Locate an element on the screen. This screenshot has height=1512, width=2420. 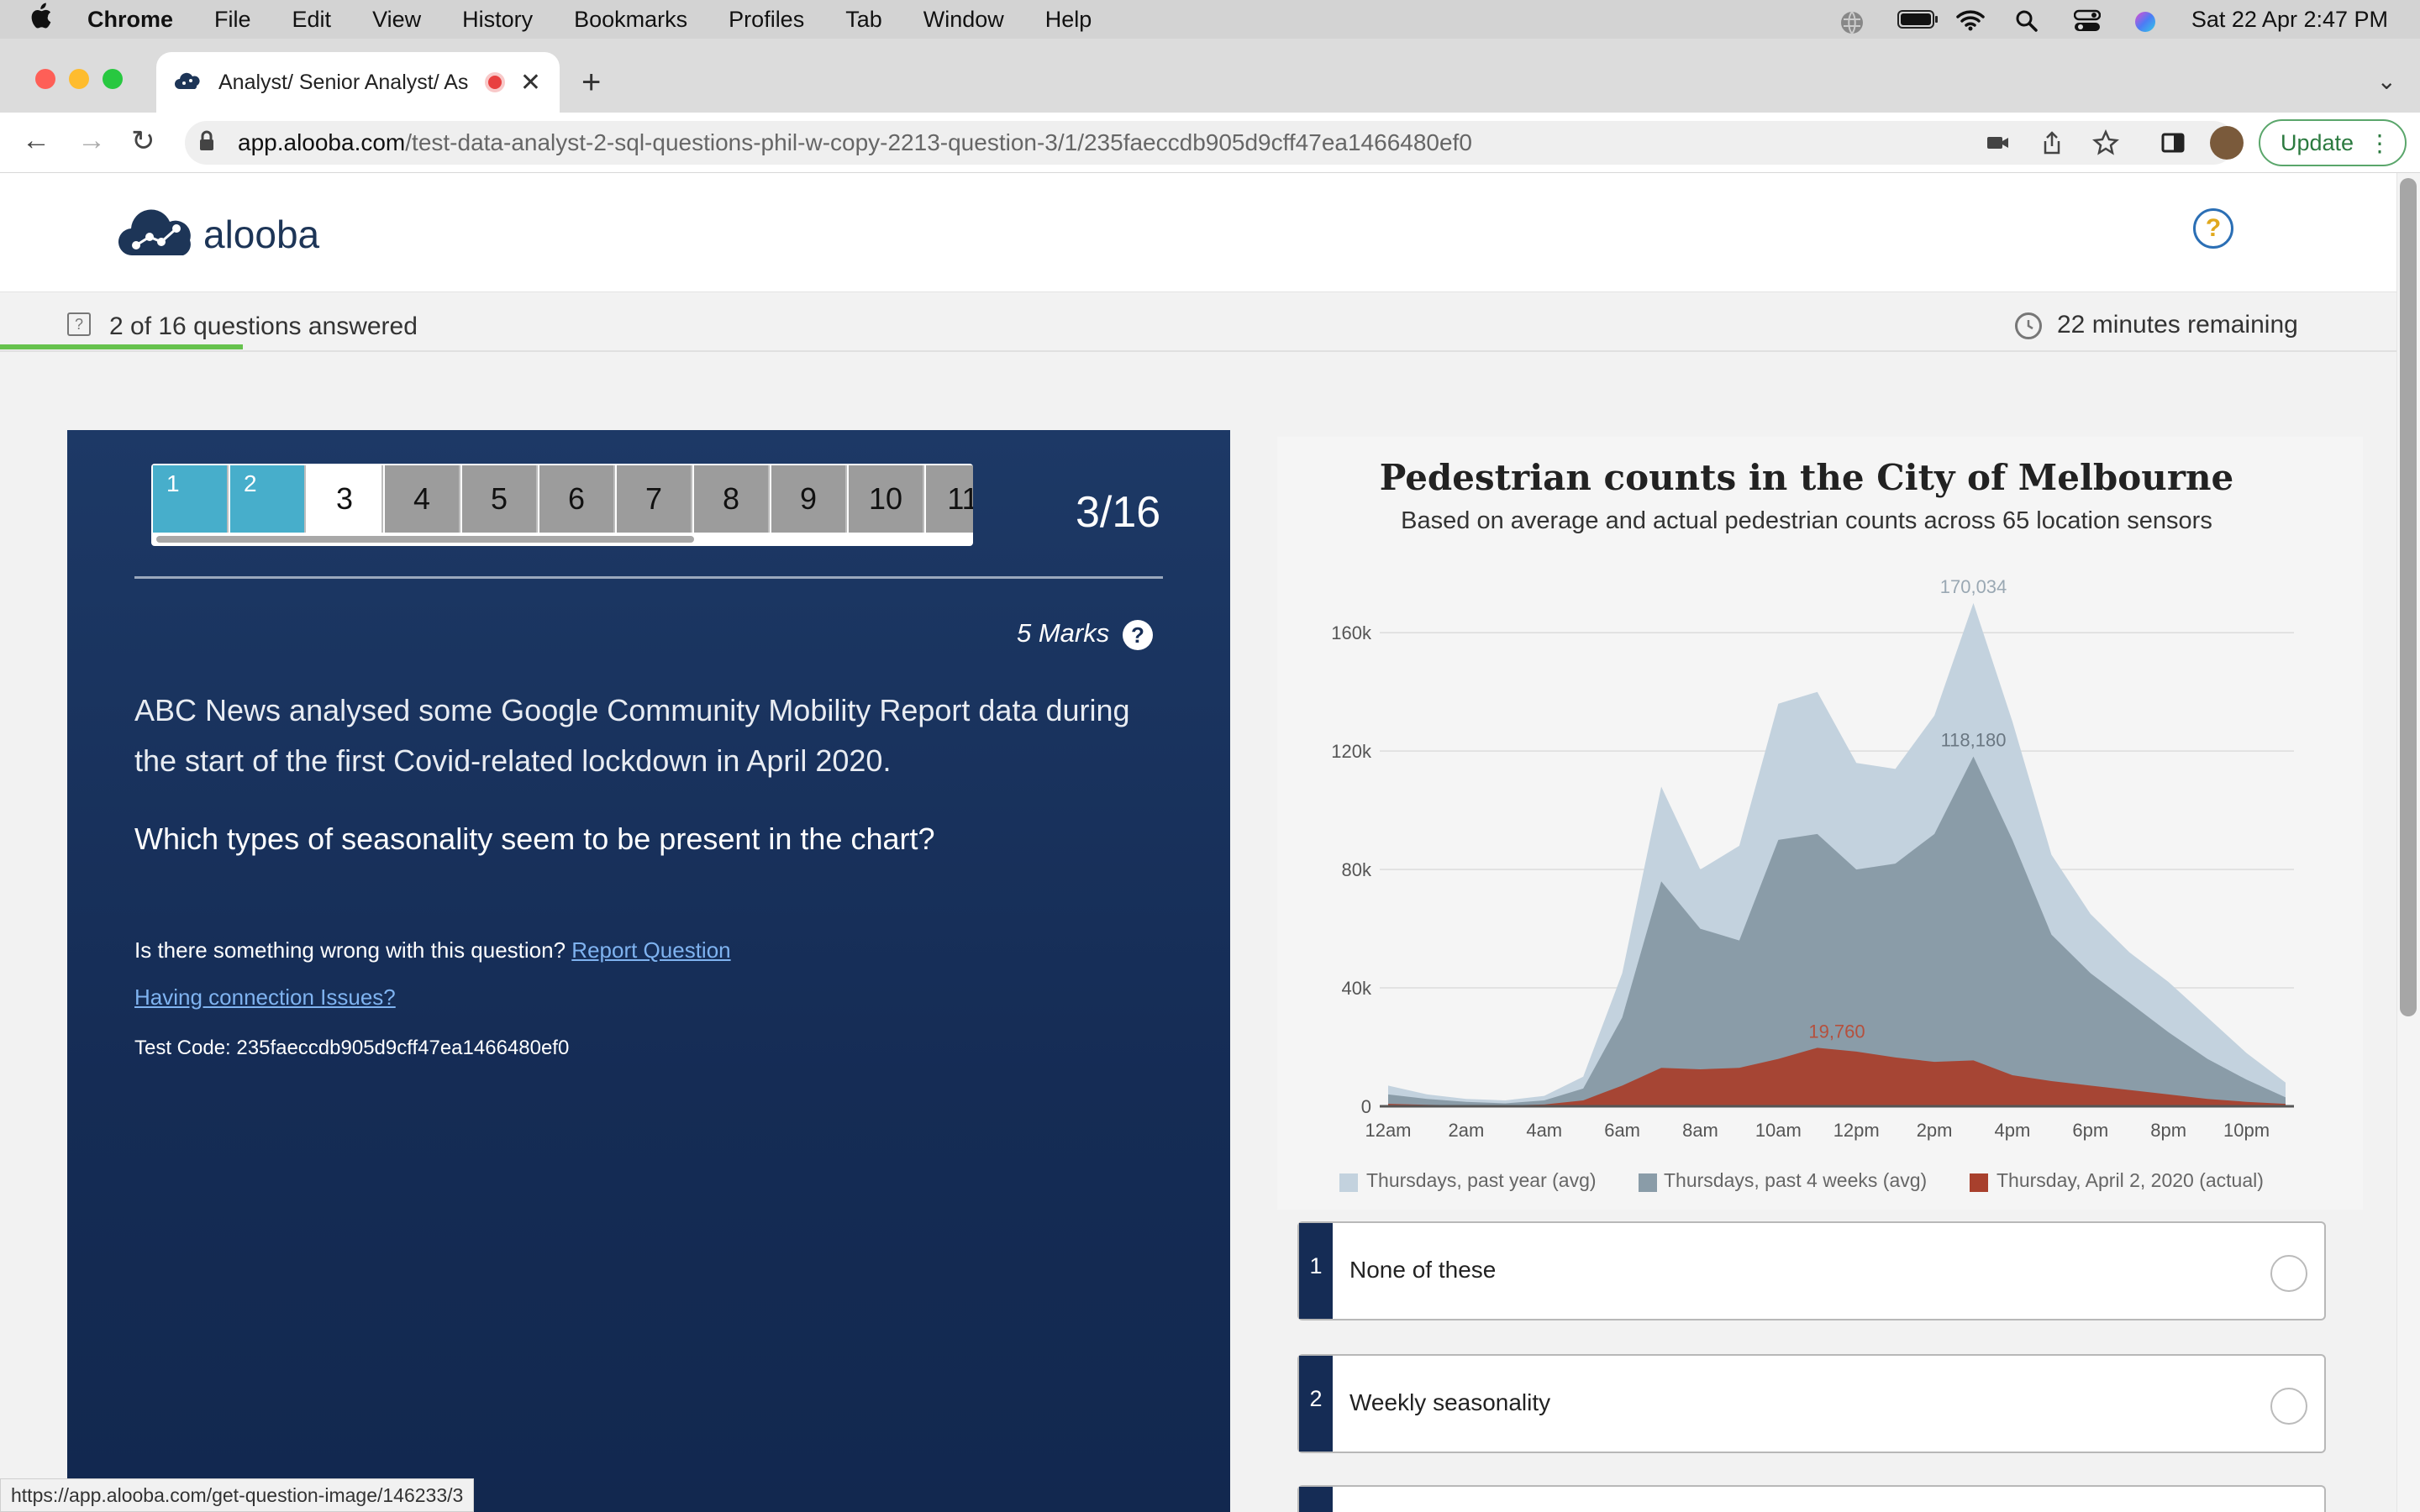
answer-option: 1 None of these is located at coordinates (1811, 1270).